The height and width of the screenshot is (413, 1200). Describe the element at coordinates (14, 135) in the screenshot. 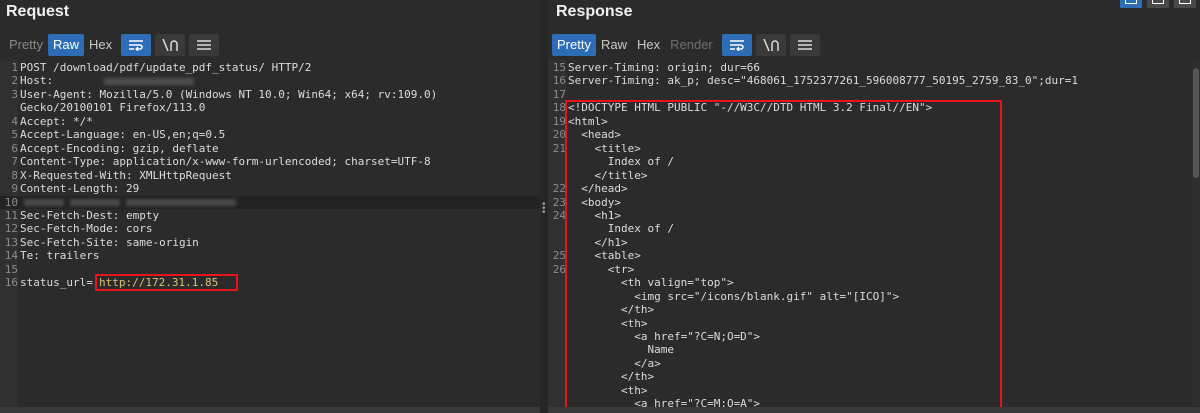

I see `line-number: 5` at that location.